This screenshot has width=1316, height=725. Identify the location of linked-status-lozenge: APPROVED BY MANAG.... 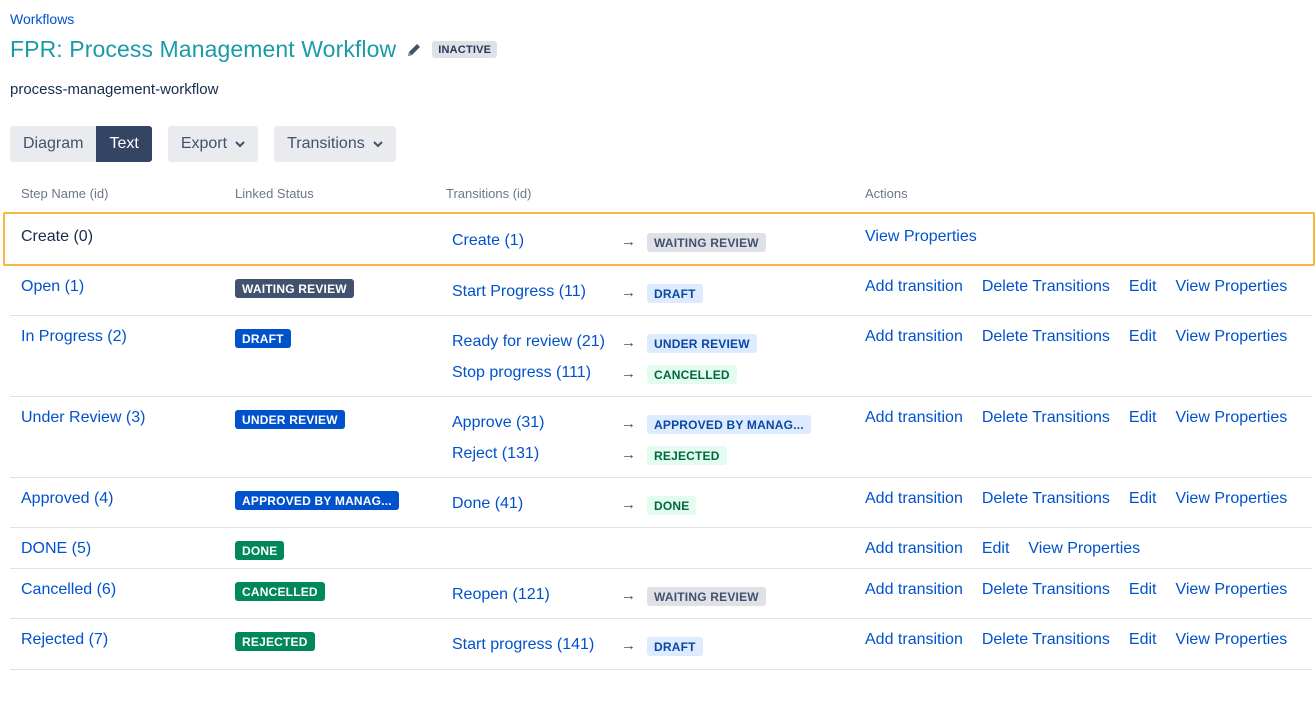
(317, 500).